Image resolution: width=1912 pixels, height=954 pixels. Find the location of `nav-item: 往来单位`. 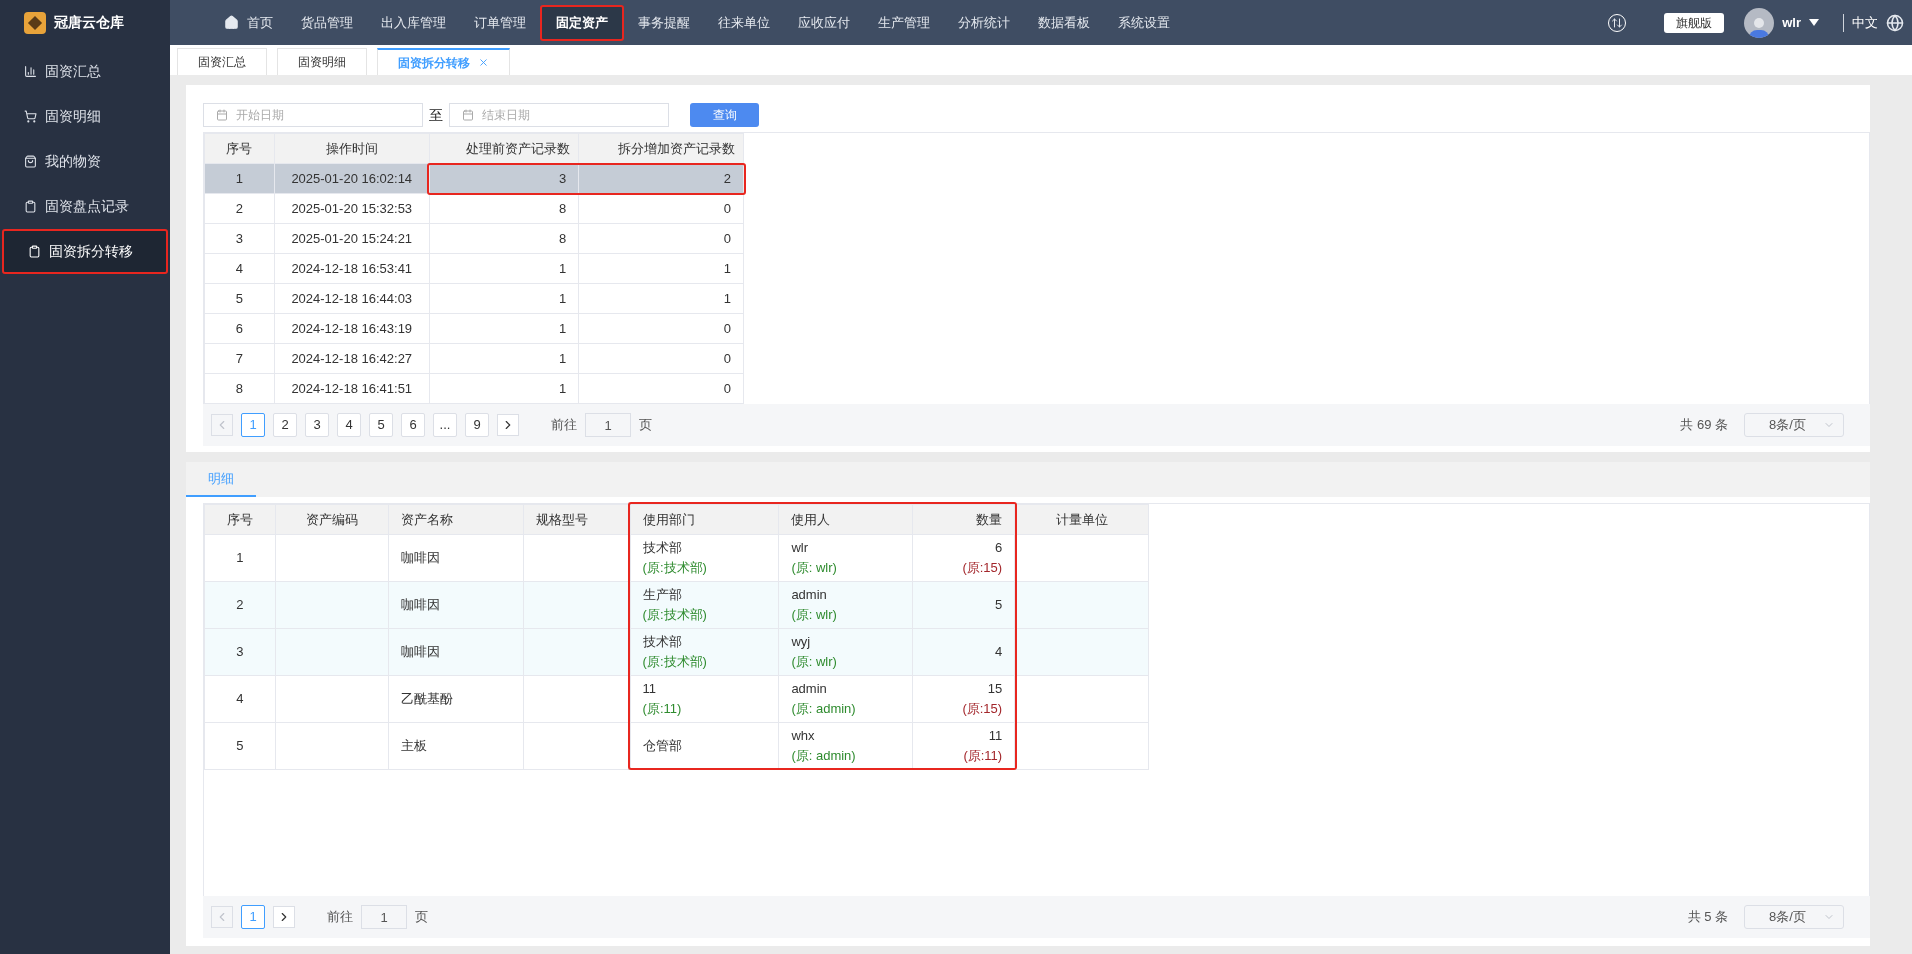

nav-item: 往来单位 is located at coordinates (744, 22).